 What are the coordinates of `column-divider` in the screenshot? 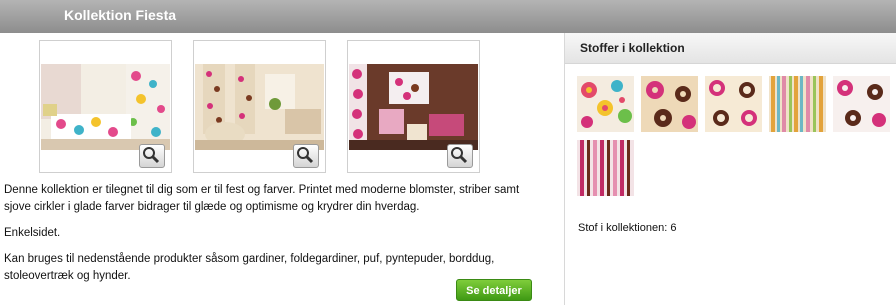 It's located at (564, 169).